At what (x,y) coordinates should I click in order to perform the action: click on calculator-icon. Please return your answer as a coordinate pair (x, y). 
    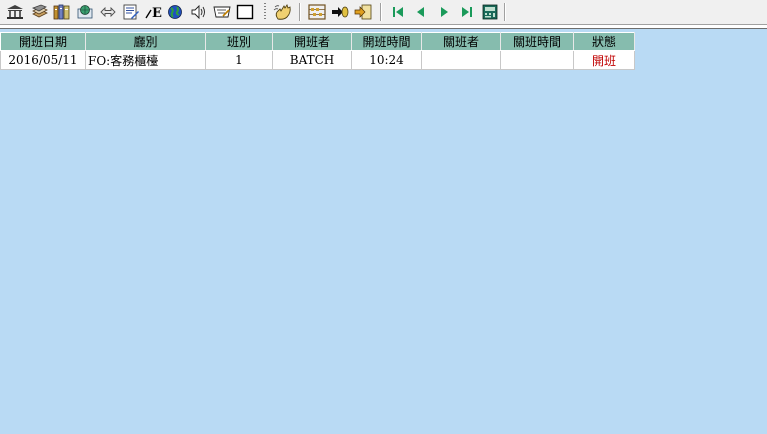
    Looking at the image, I should click on (490, 12).